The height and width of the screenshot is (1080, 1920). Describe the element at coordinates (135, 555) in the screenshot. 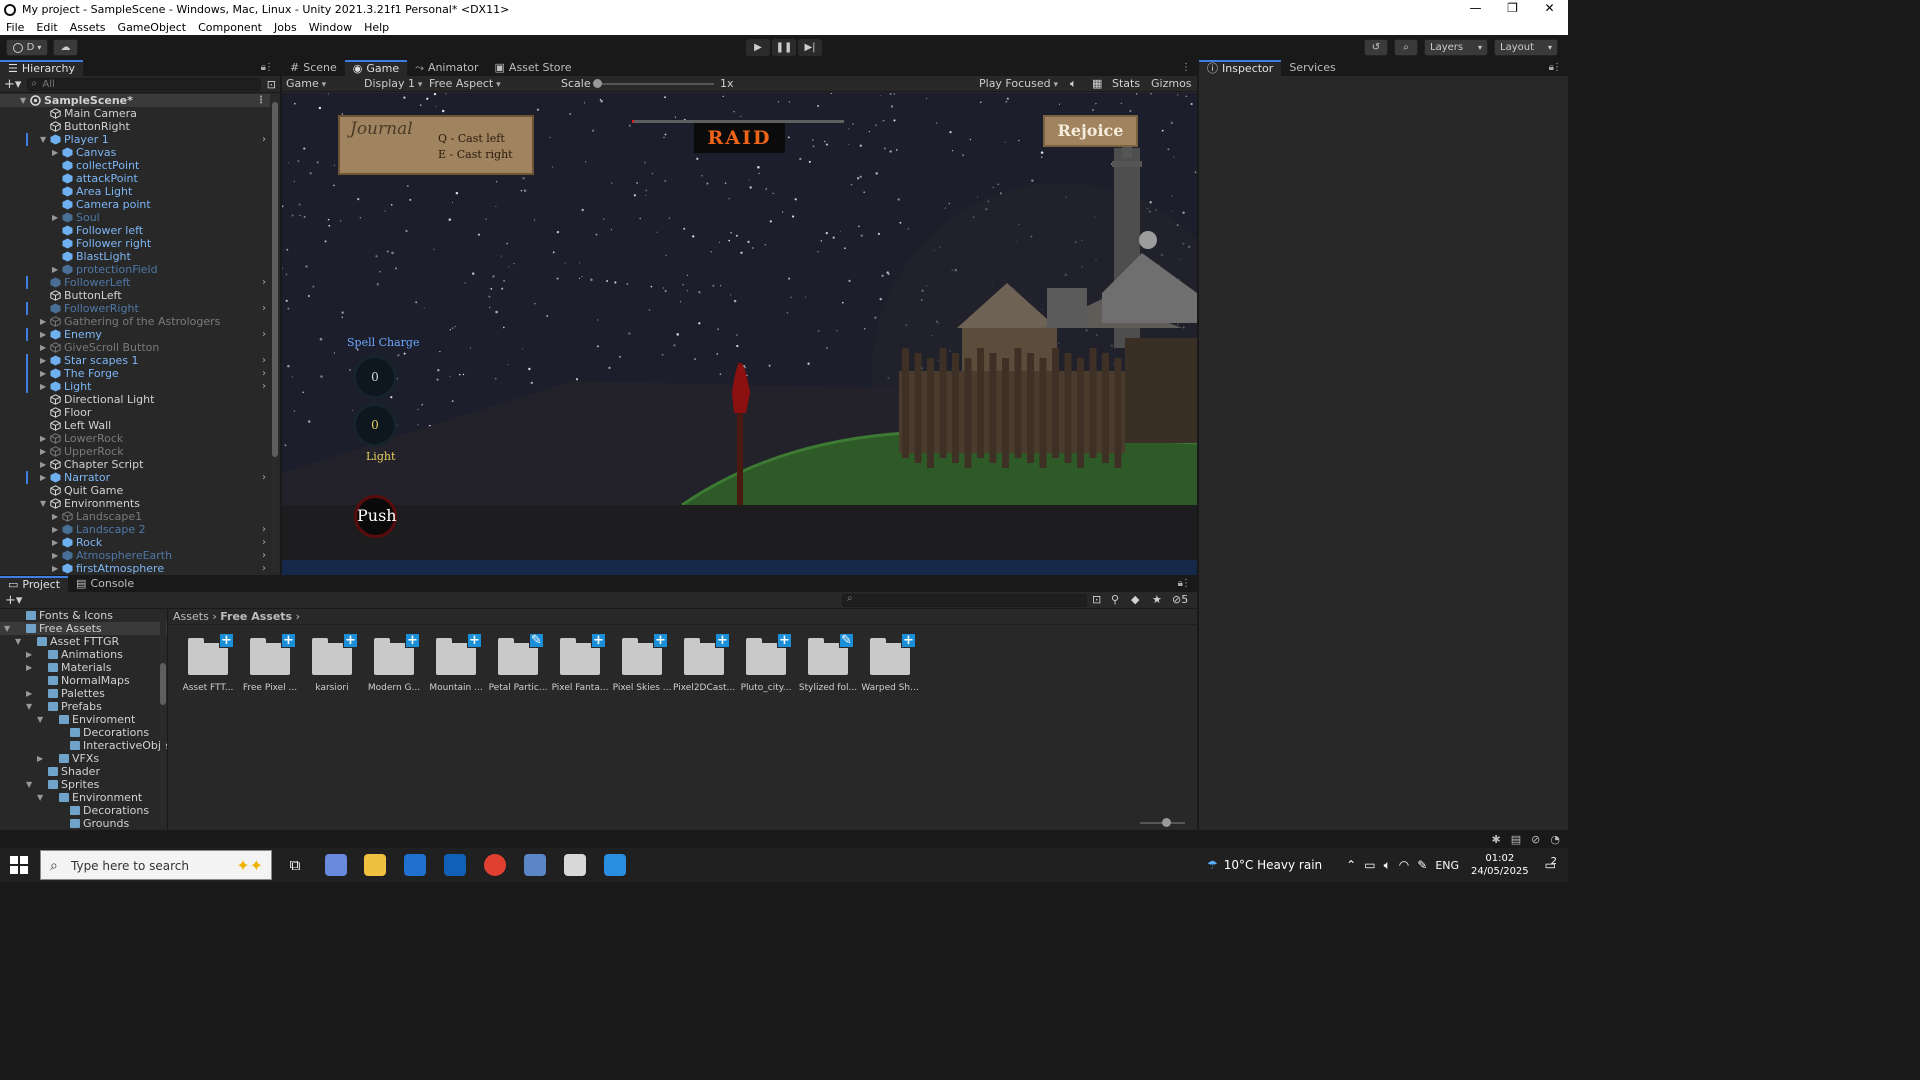

I see `hierarchy-item: ▶ AtmosphereEarth ›` at that location.